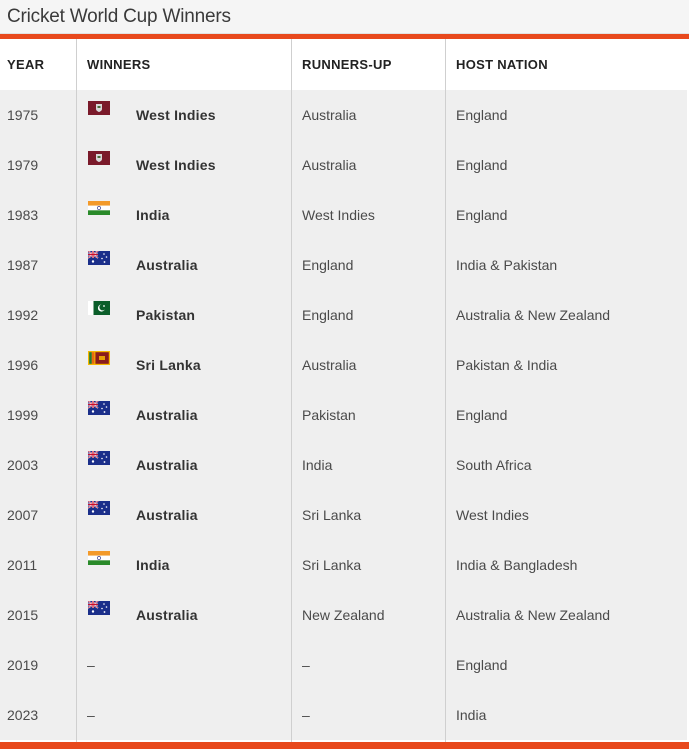  I want to click on year-cell: 2007, so click(23, 515).